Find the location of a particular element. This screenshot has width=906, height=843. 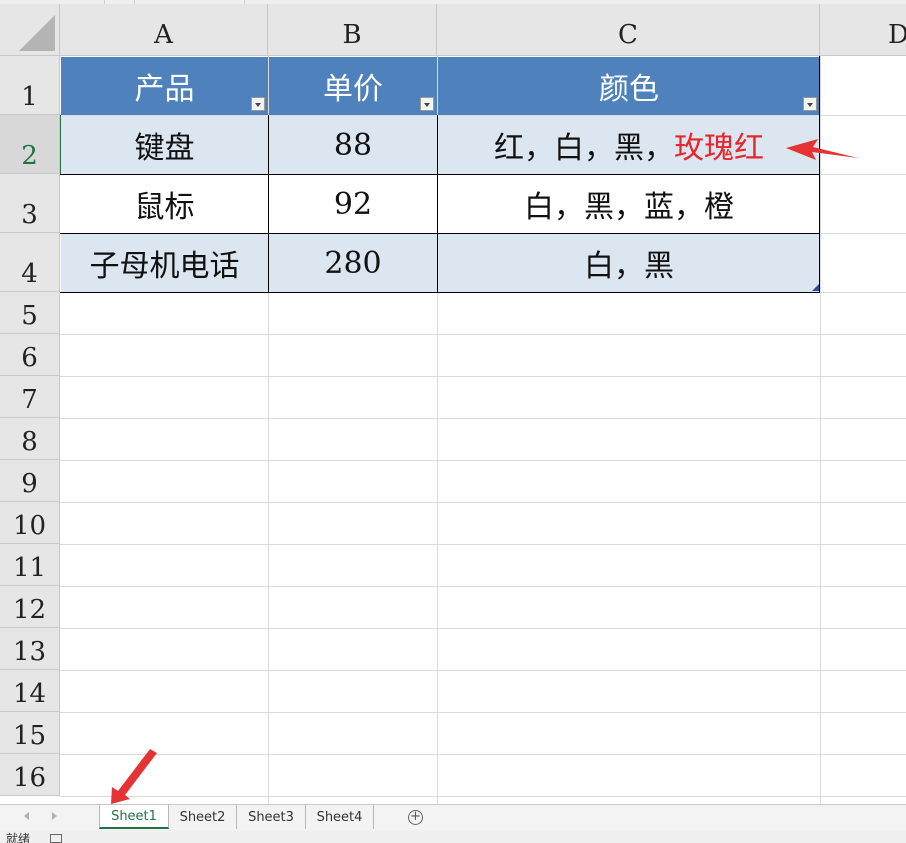

cell-c2-highlight: 玫瑰红 is located at coordinates (719, 148).